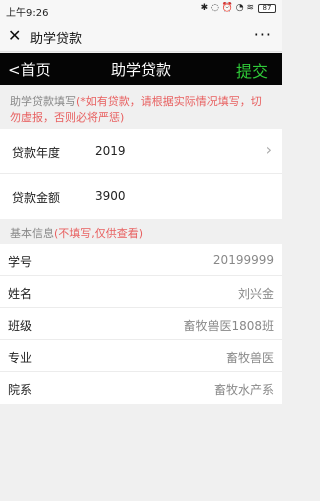 The width and height of the screenshot is (320, 501). I want to click on loan-section-header: 助学贷款填写(*如有贷款，请根据实际情况填写，切勿虚报，否则必将严惩), so click(141, 110).